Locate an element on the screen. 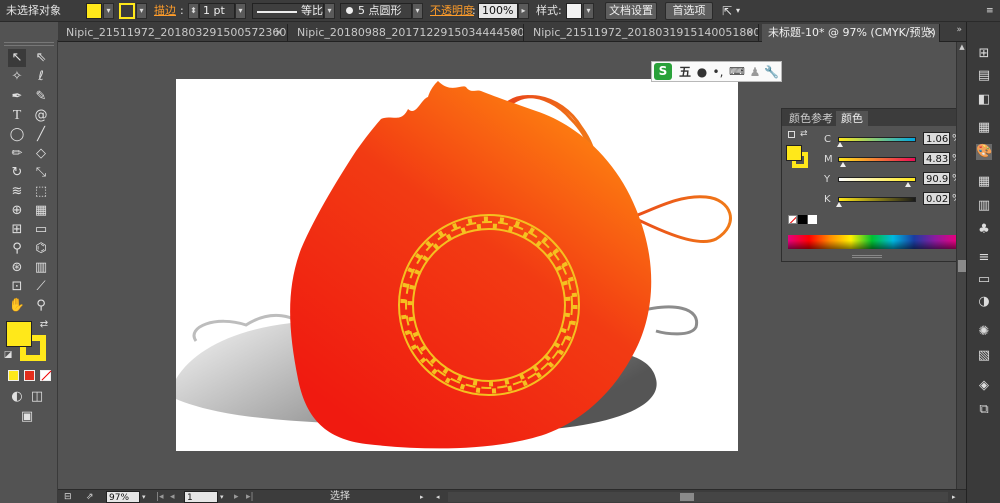  magenta-value-field: 4.83 is located at coordinates (936, 158).